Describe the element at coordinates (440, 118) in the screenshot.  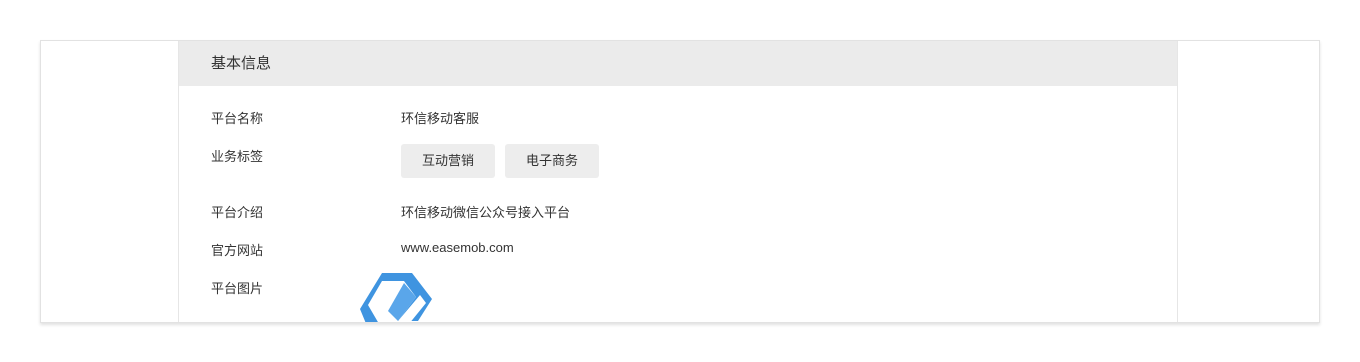
I see `platform-name-value: 环信移动客服` at that location.